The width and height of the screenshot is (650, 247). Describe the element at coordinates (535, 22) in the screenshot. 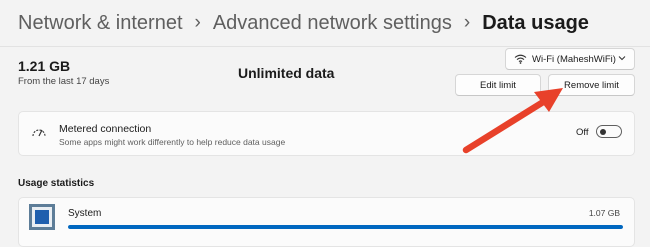

I see `page-title: Data usage` at that location.